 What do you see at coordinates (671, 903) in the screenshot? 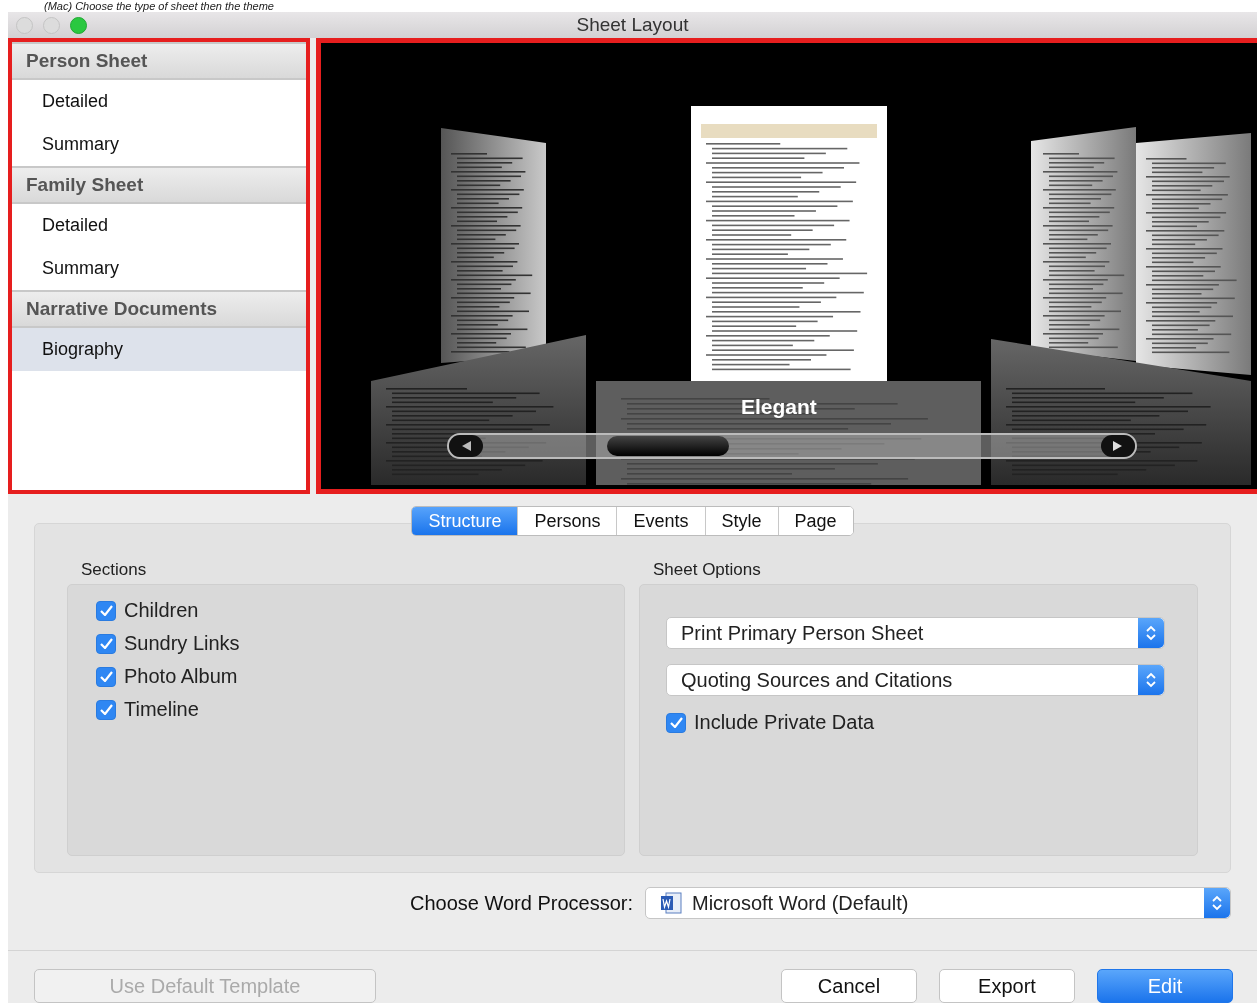
I see `document-icon` at bounding box center [671, 903].